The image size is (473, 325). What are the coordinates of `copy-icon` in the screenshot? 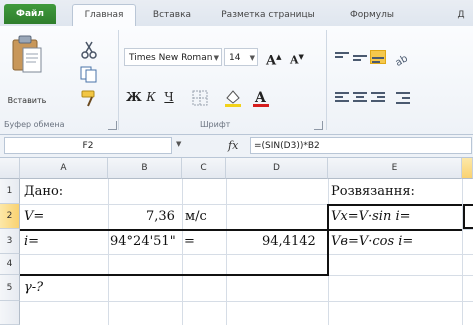 It's located at (89, 74).